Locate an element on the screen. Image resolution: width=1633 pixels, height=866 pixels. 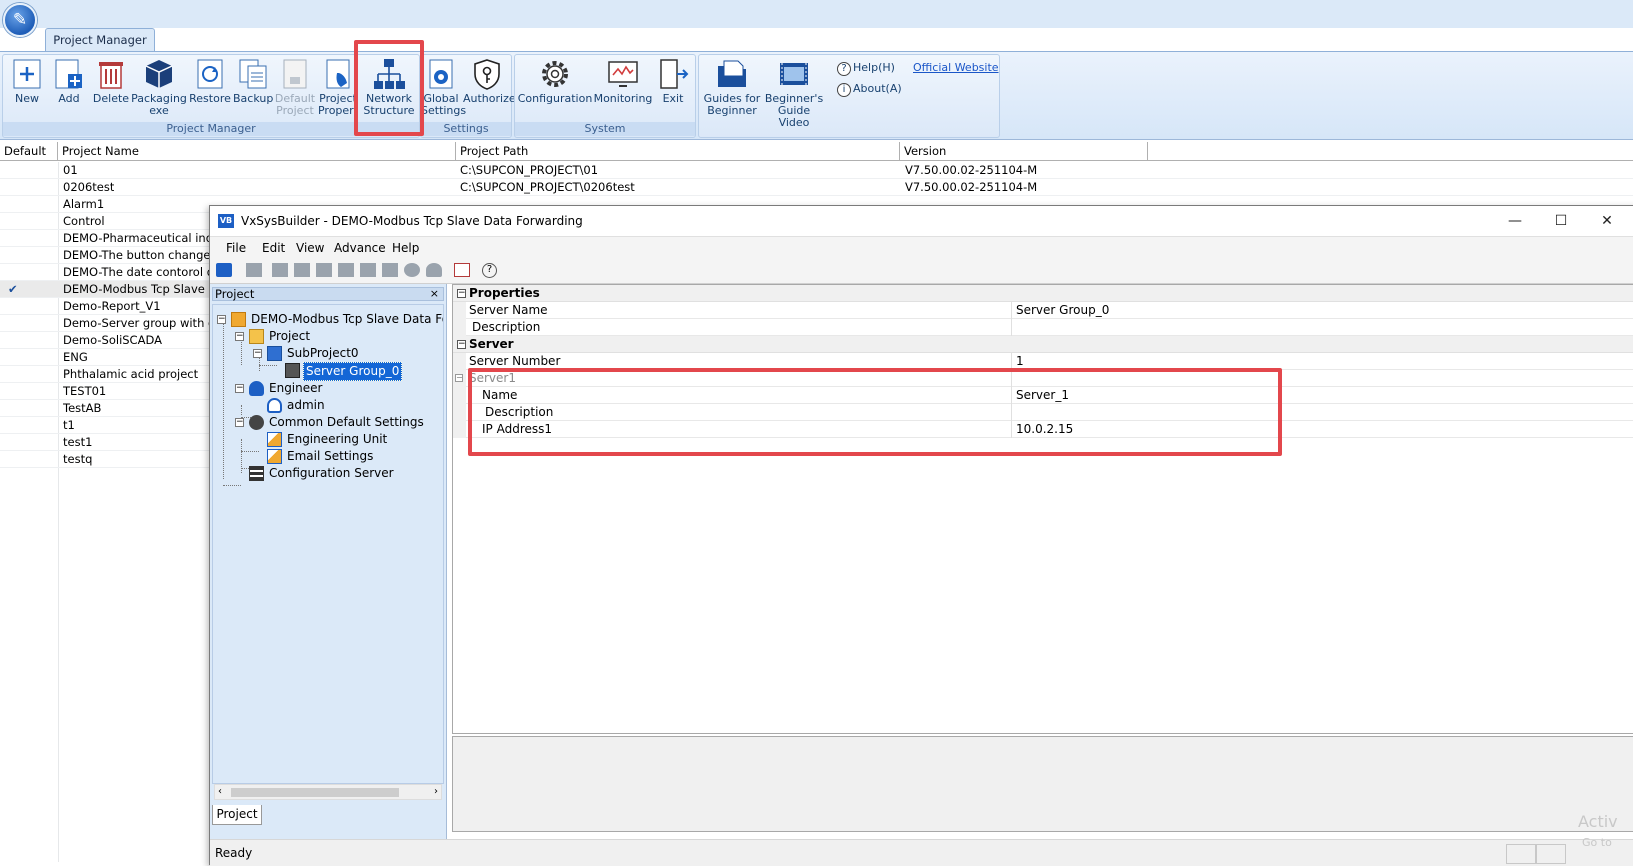
help-icon: ? is located at coordinates (489, 270).